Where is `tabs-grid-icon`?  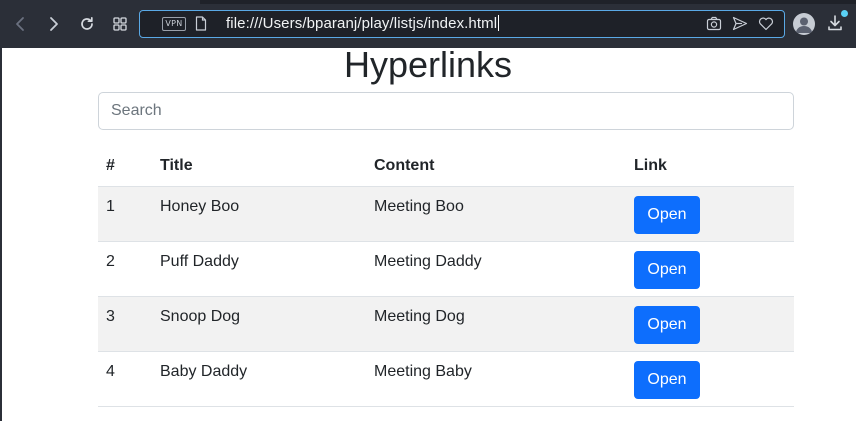
tabs-grid-icon is located at coordinates (120, 24).